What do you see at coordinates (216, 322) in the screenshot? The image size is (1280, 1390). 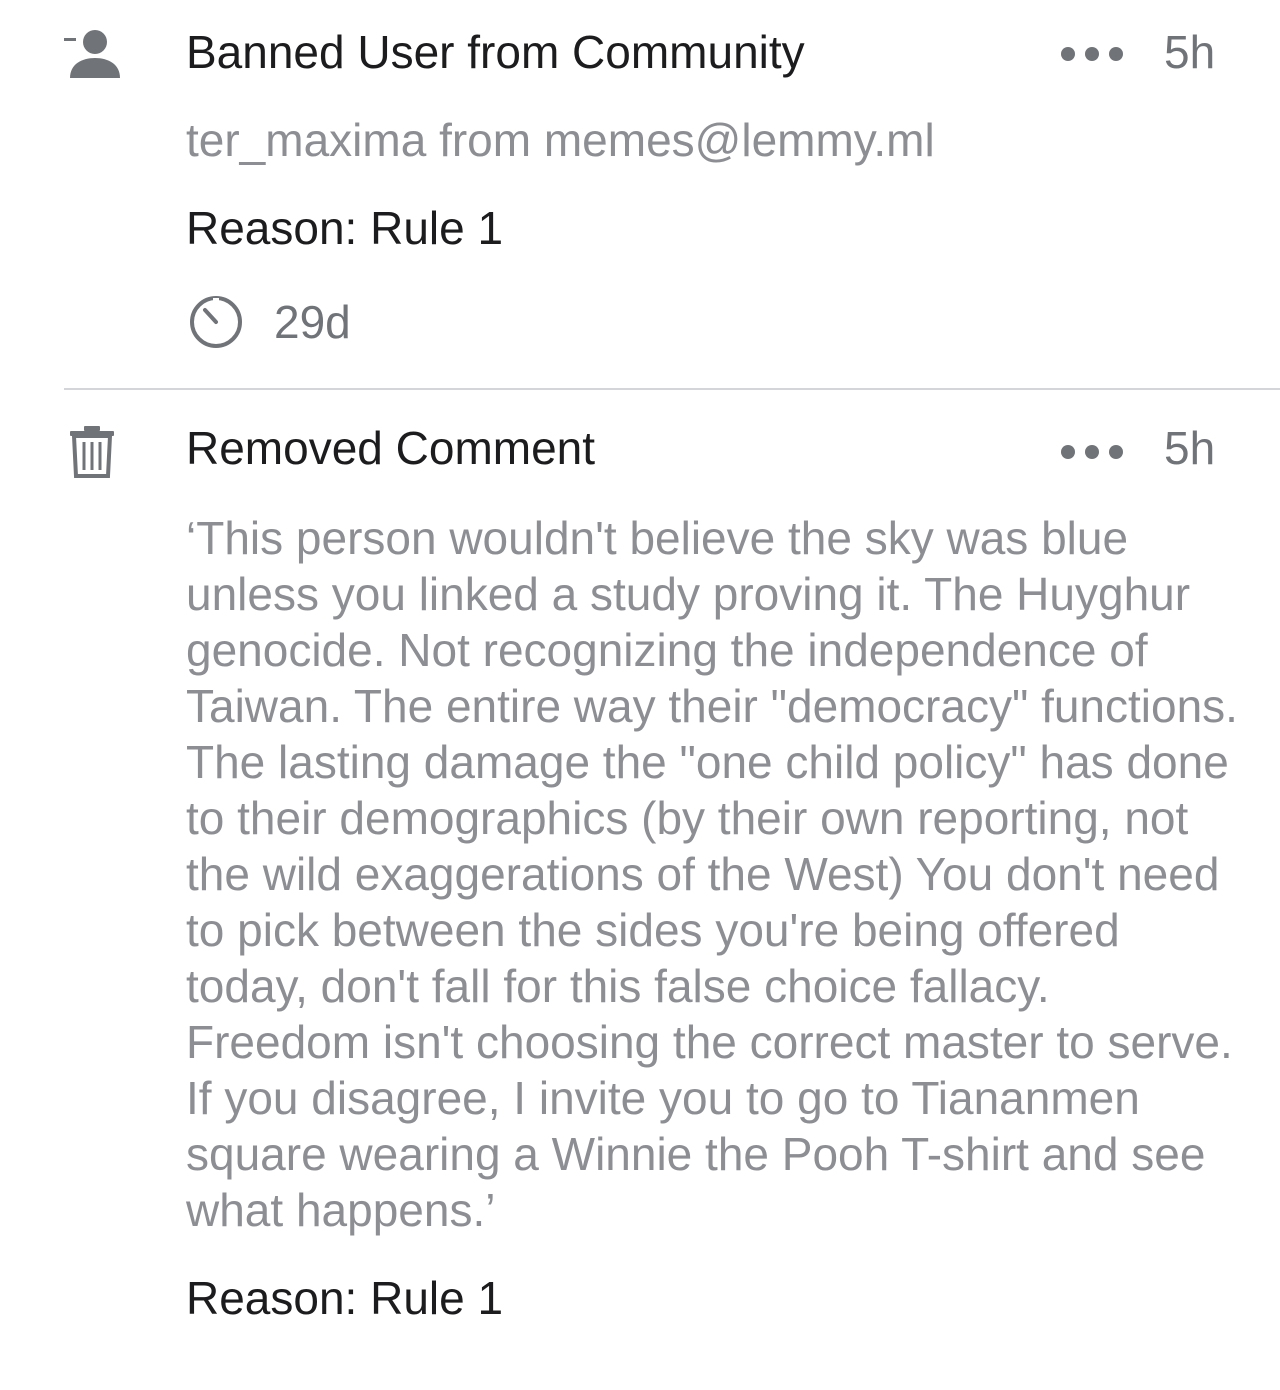 I see `timer-icon` at bounding box center [216, 322].